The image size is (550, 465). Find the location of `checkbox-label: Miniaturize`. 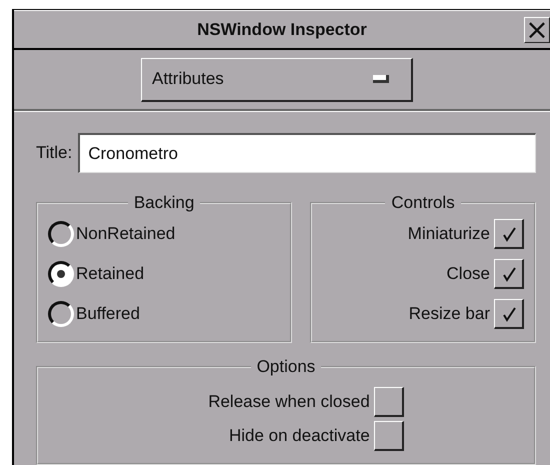

checkbox-label: Miniaturize is located at coordinates (449, 234).